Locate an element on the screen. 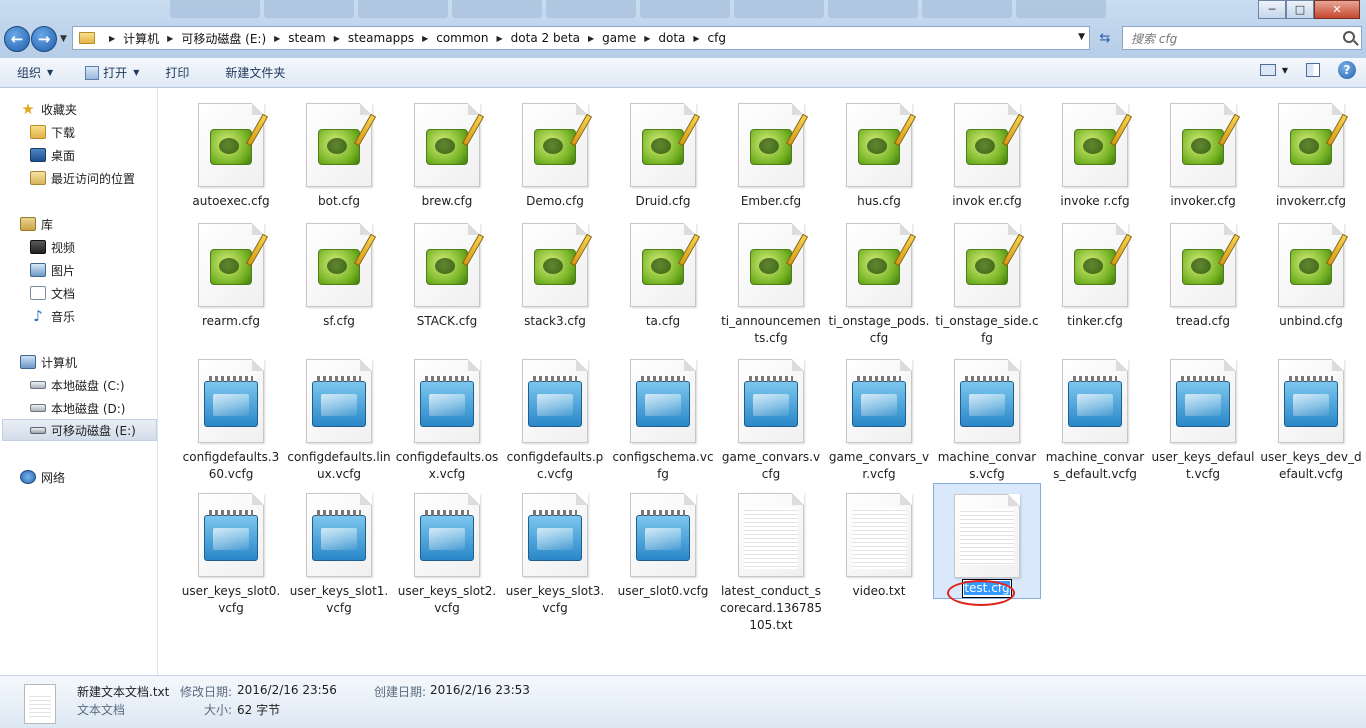 This screenshot has width=1366, height=728. refresh-icon: ⇆ is located at coordinates (1105, 38).